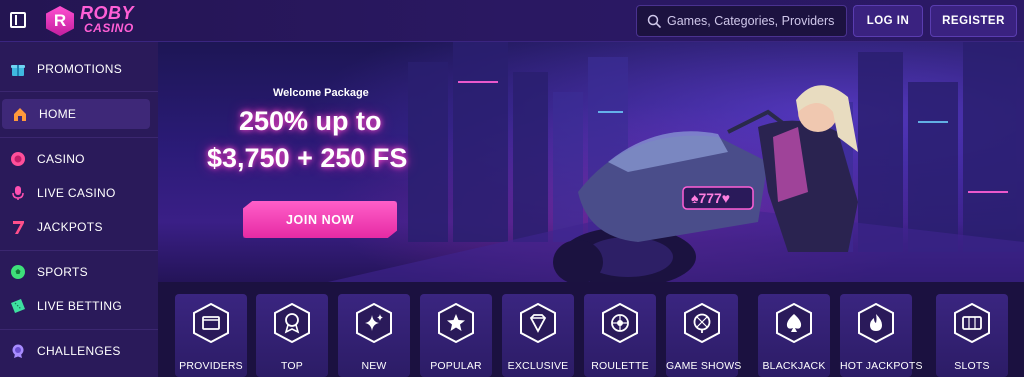  I want to click on category-label: TOP, so click(292, 366).